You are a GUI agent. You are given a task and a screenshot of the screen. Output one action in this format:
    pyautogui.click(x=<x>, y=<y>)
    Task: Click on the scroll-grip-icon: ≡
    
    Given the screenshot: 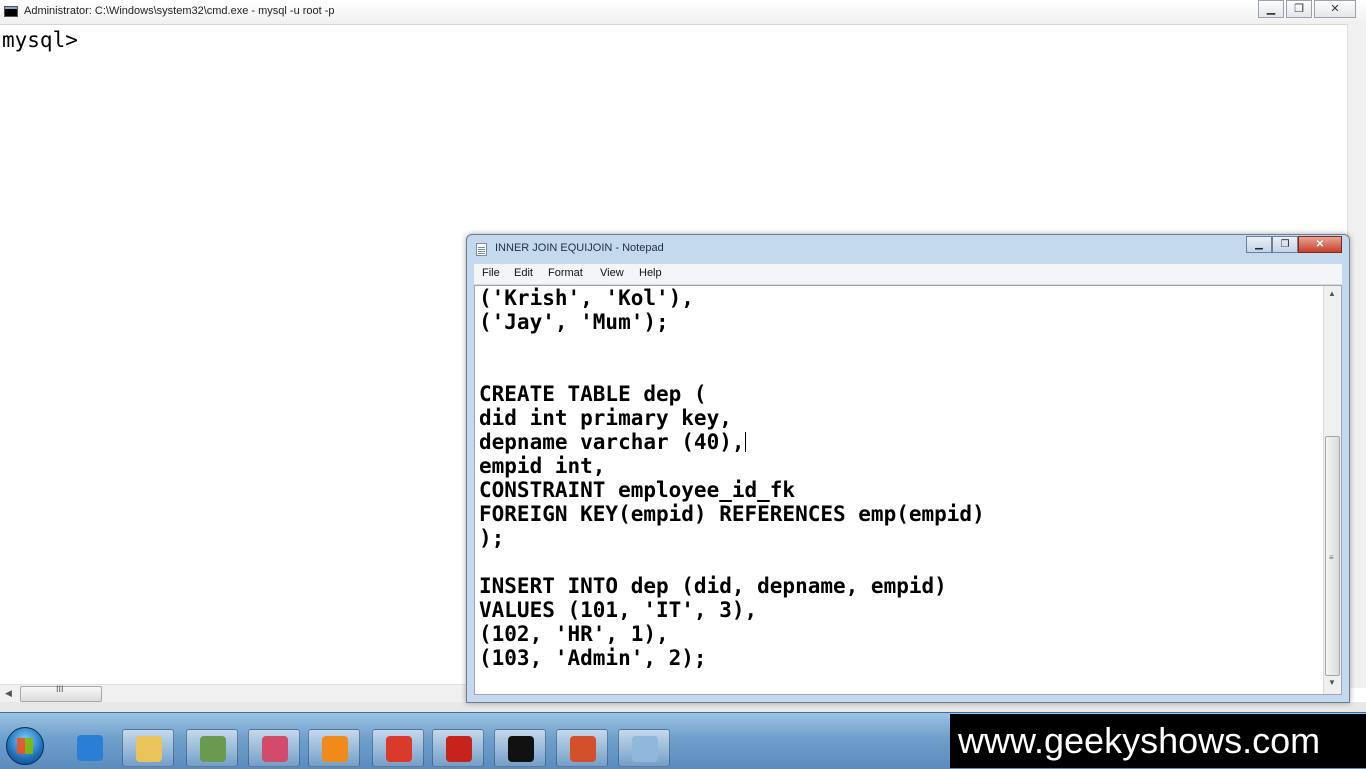 What is the action you would take?
    pyautogui.click(x=1331, y=557)
    